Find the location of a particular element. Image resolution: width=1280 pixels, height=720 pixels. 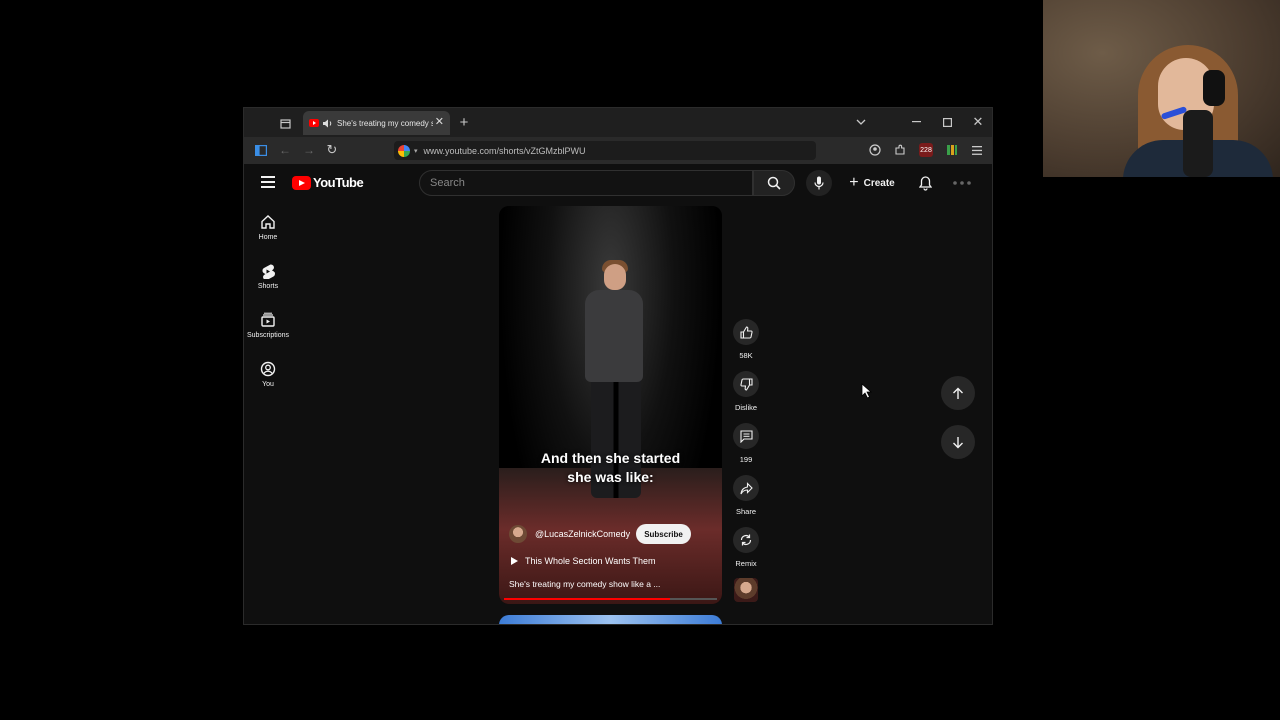

youtube-favicon-icon is located at coordinates (314, 123).